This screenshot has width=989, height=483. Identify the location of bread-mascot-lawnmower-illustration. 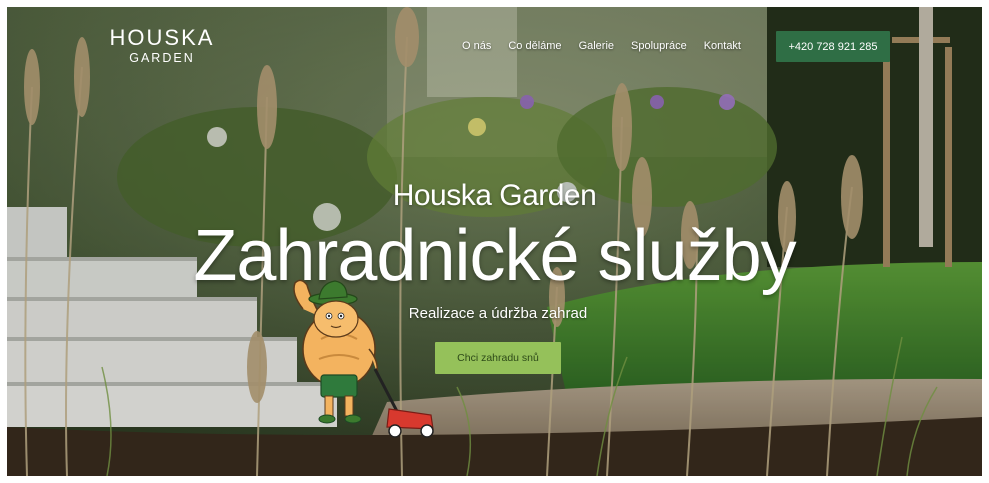
(363, 358).